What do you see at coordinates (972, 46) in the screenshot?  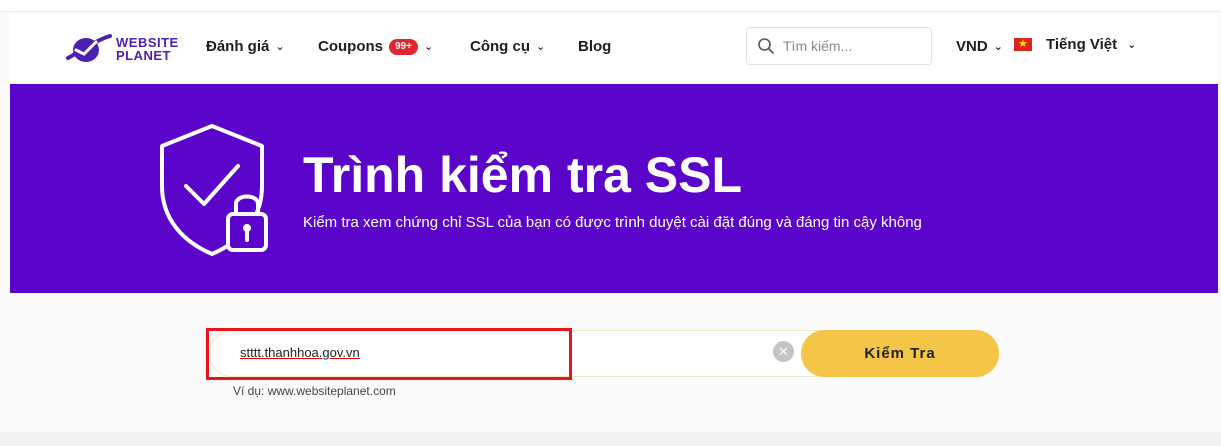 I see `currency-label: VND` at bounding box center [972, 46].